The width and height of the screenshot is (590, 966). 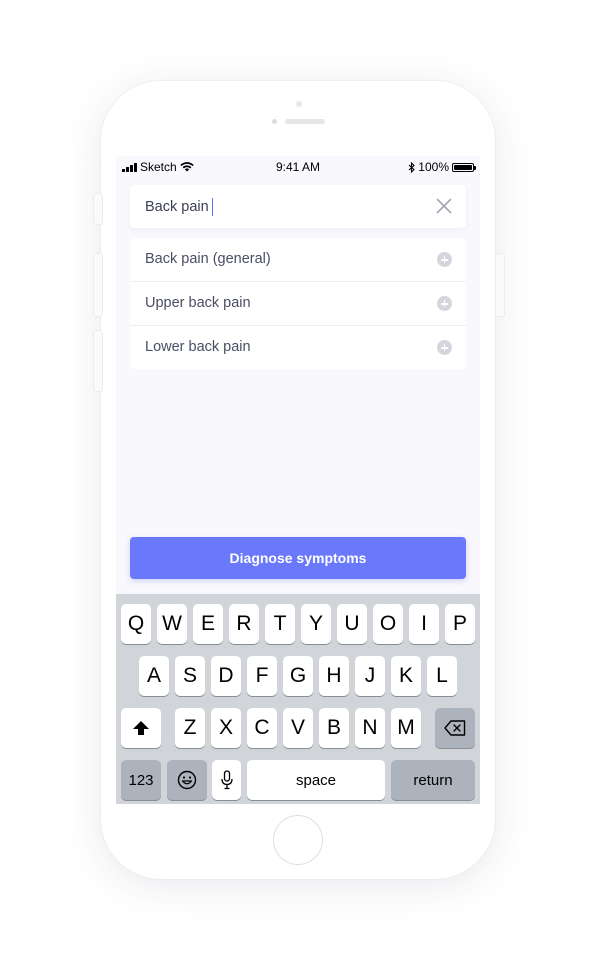 What do you see at coordinates (154, 676) in the screenshot?
I see `key-a: A` at bounding box center [154, 676].